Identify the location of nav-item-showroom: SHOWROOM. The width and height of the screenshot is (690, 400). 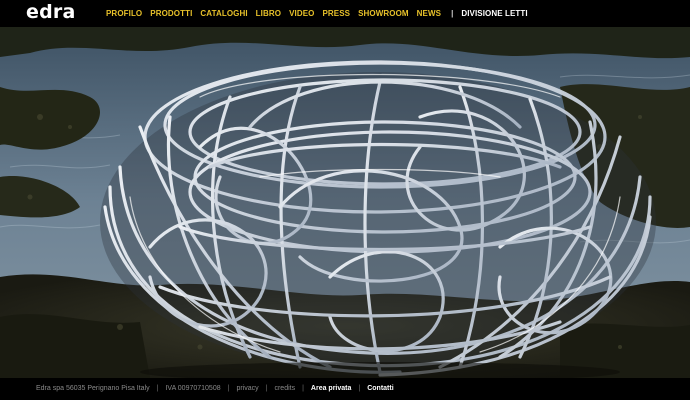
(383, 13).